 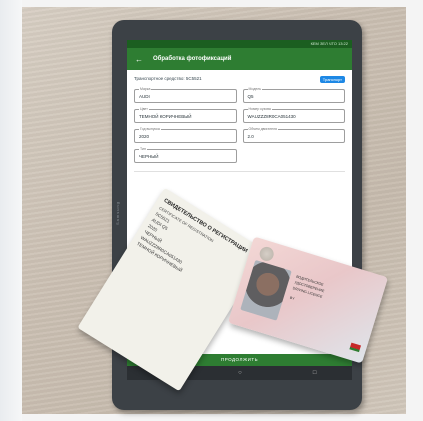 I want to click on page-title: Обработка фотофиксаций, so click(x=192, y=59).